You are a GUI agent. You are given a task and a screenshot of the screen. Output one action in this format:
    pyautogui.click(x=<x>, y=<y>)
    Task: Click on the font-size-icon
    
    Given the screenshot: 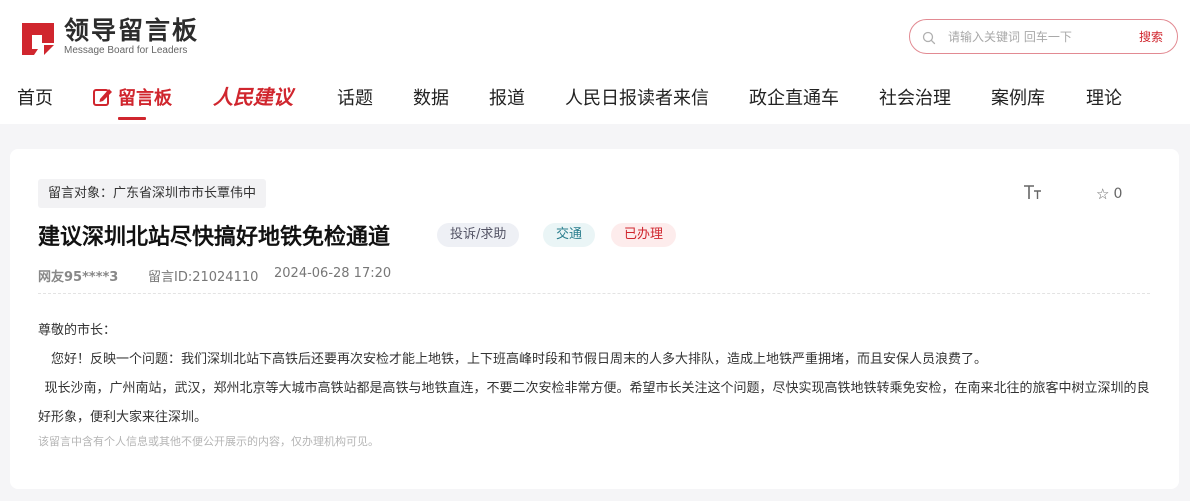 What is the action you would take?
    pyautogui.click(x=1032, y=192)
    